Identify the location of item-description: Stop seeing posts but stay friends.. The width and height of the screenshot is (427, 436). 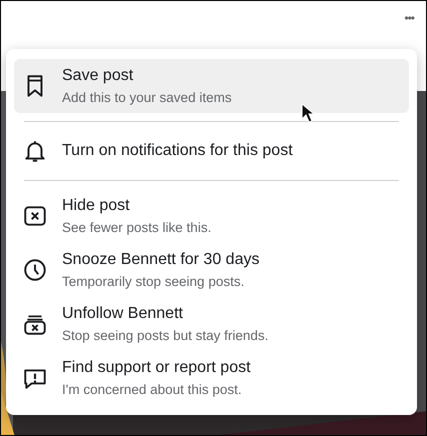
(165, 335).